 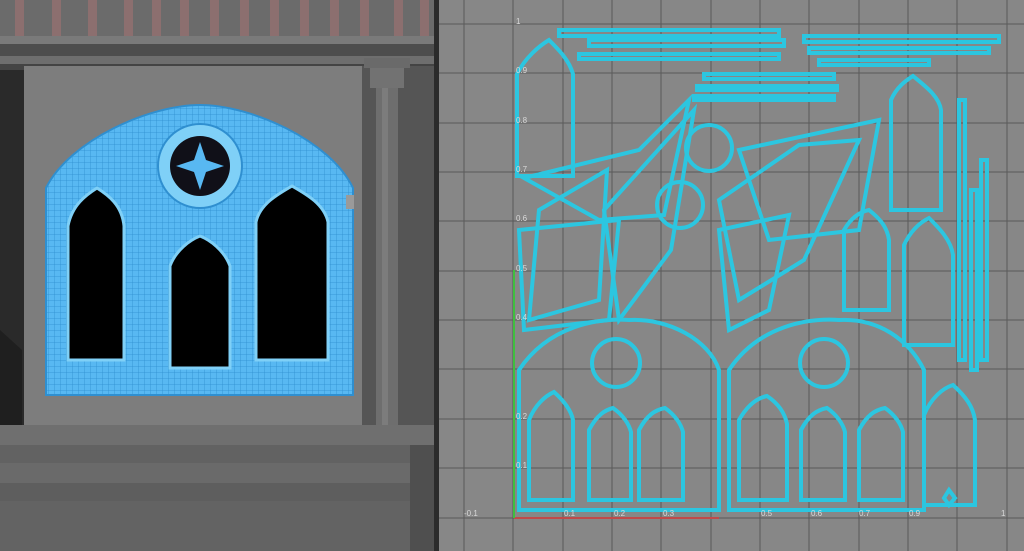 I want to click on y-tick: 1, so click(x=518, y=21).